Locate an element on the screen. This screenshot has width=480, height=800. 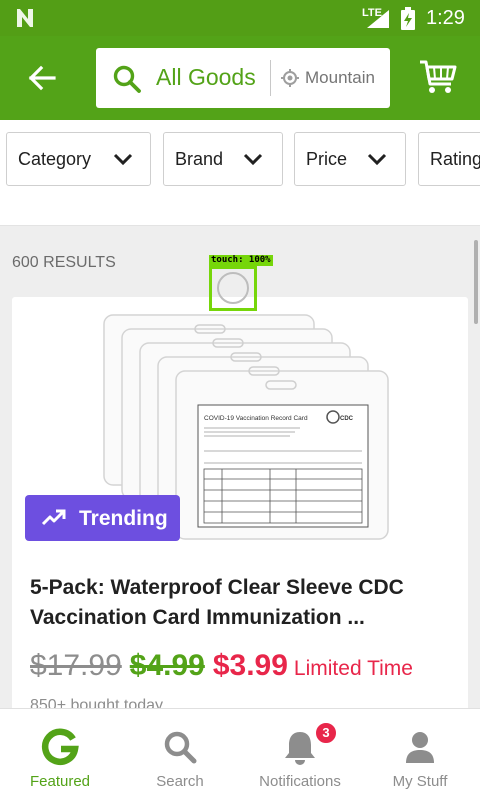
previous-price: $4.99 is located at coordinates (167, 665).